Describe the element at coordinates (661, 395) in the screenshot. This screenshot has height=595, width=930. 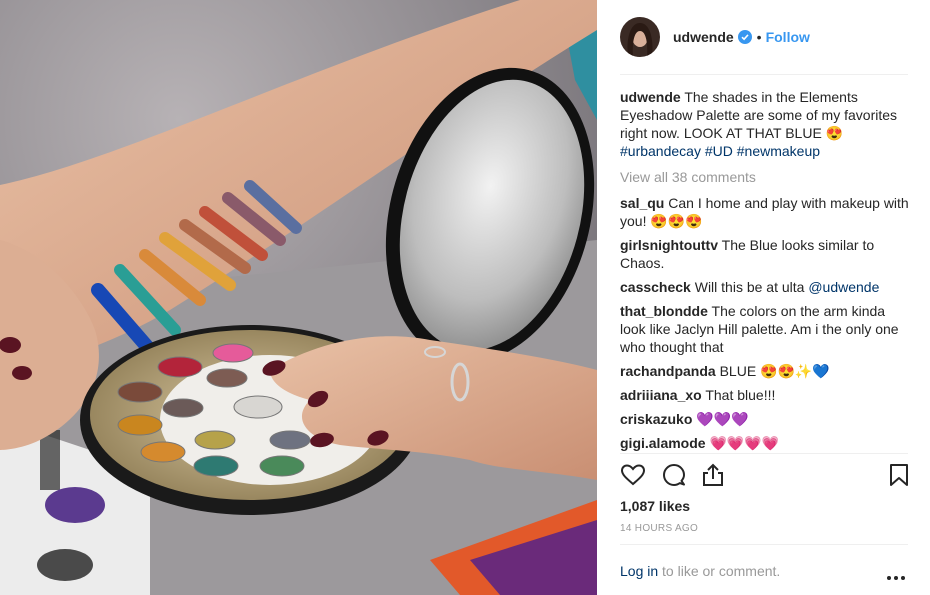
I see `comment-username: adriiiana_xo` at that location.